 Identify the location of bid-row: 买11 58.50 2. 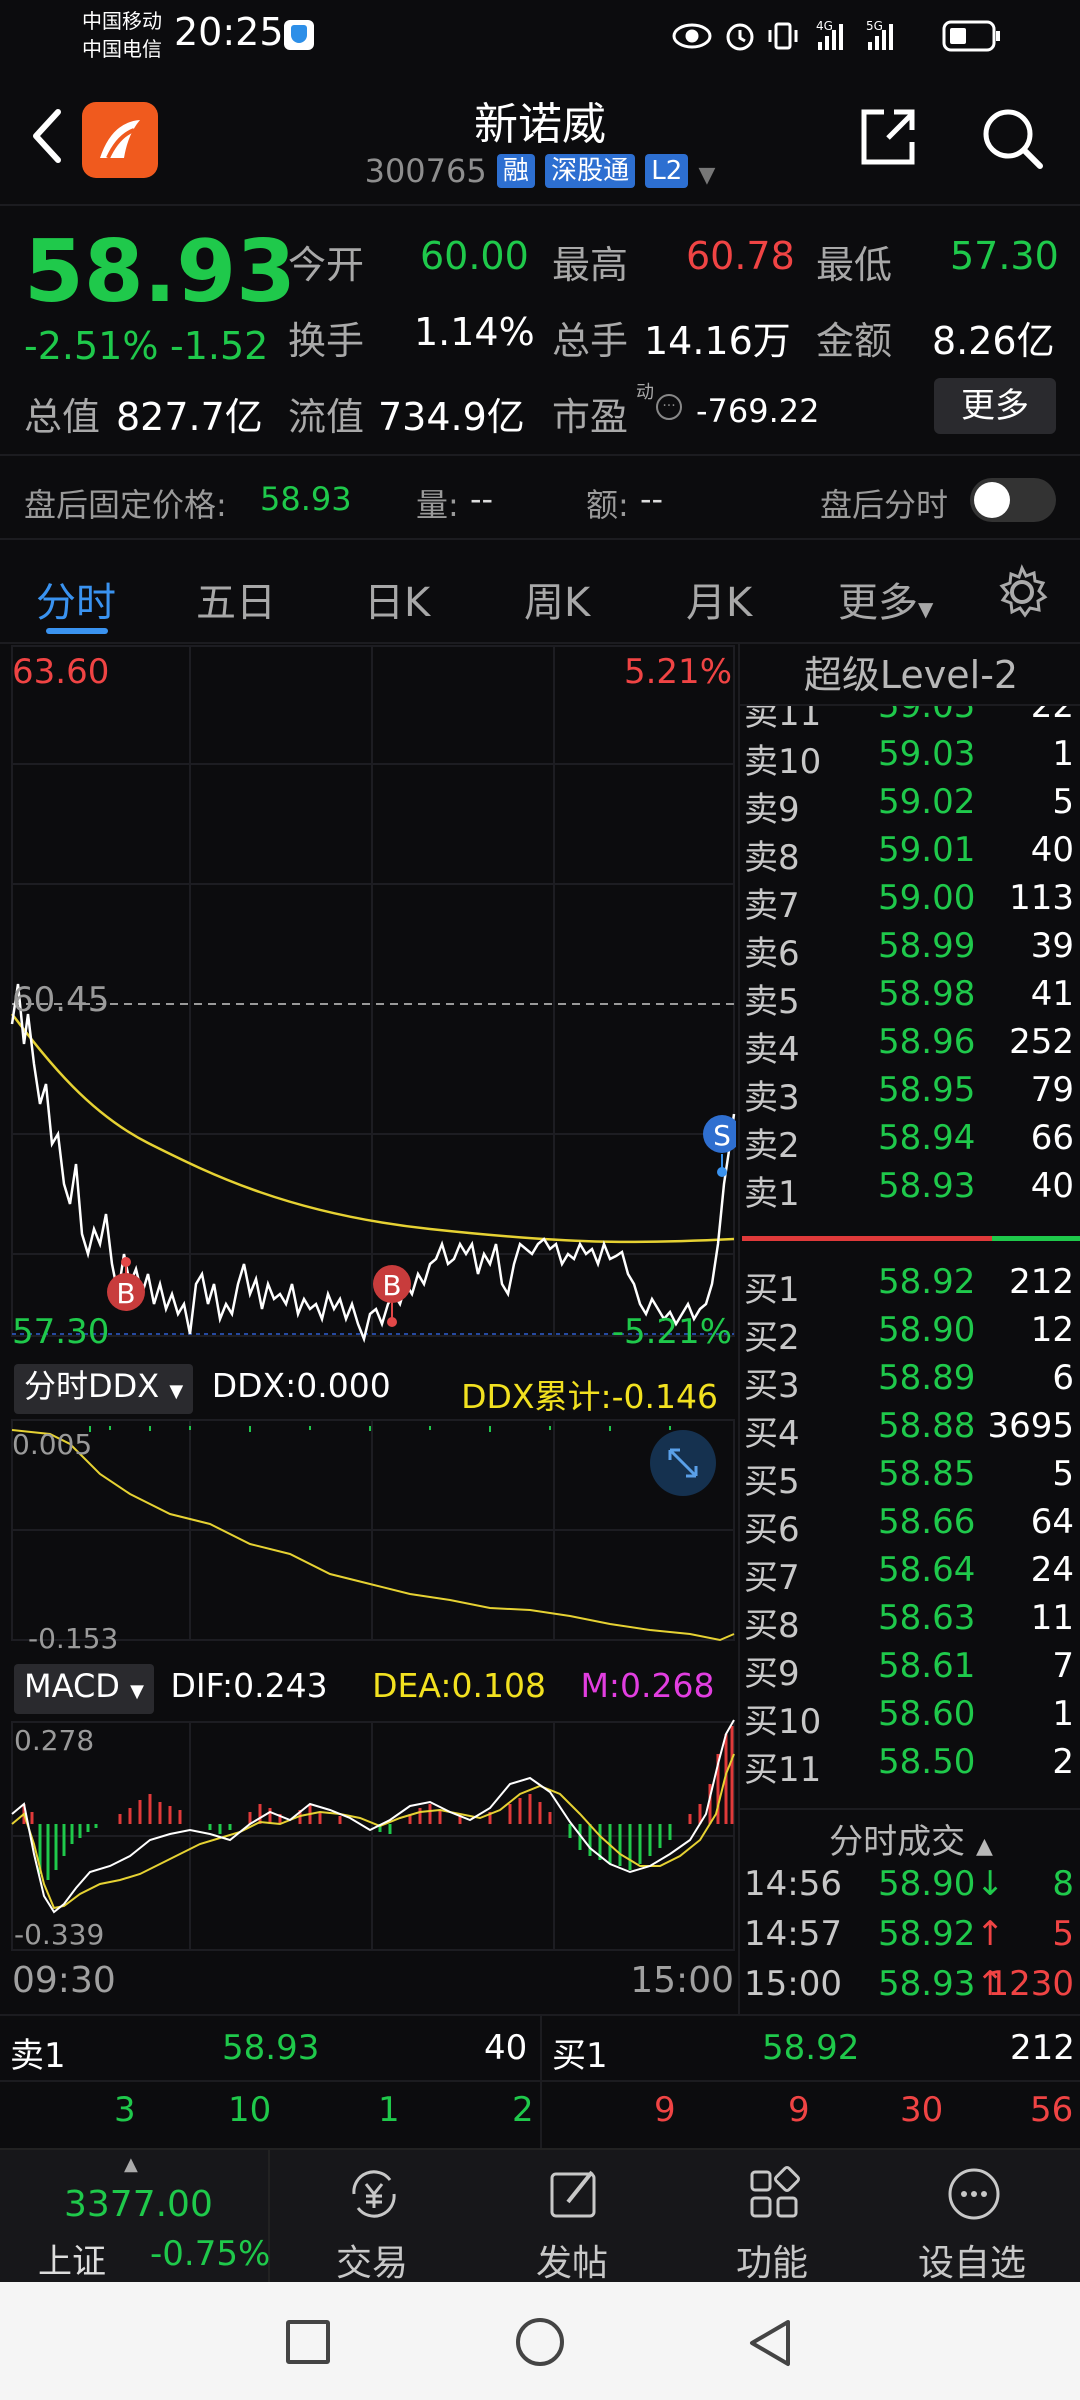
(910, 1766).